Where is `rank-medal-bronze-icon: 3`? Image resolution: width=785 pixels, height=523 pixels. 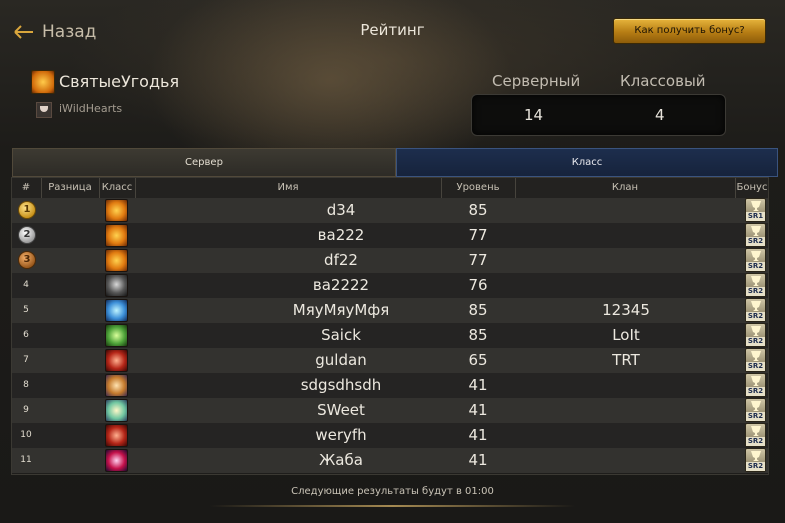 rank-medal-bronze-icon: 3 is located at coordinates (26, 260).